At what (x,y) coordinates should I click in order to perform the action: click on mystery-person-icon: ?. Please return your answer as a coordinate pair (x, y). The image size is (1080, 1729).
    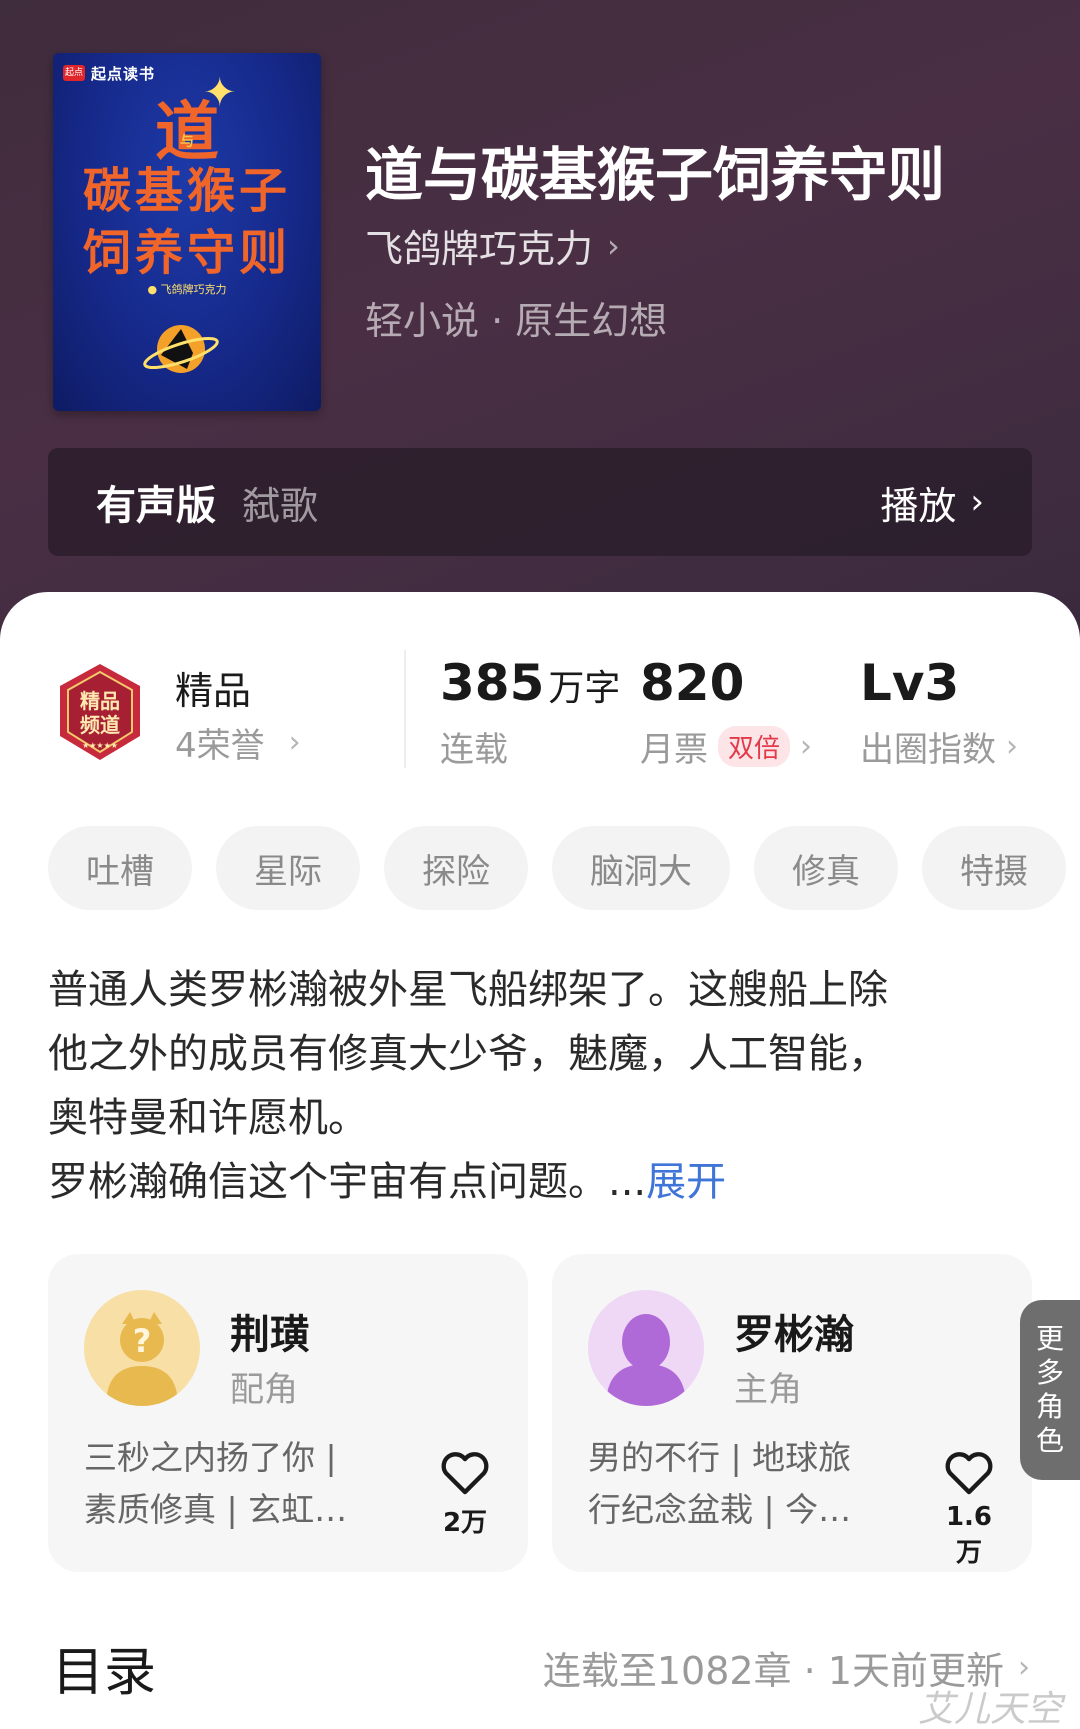
    Looking at the image, I should click on (142, 1348).